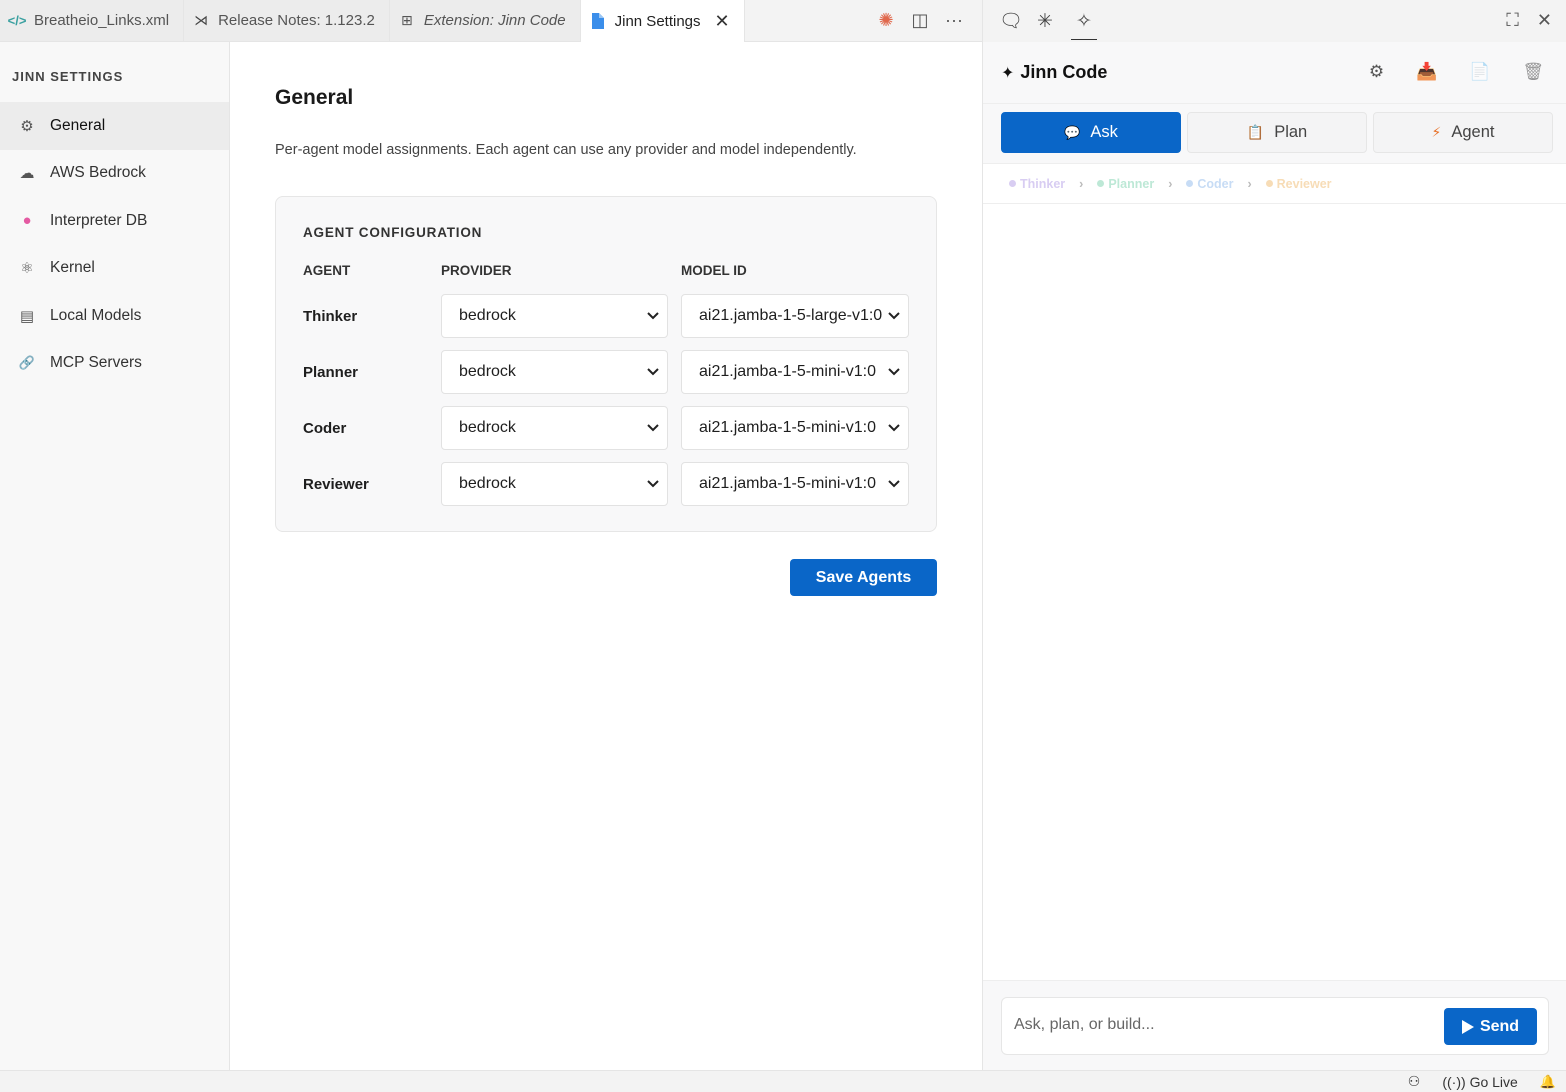 The image size is (1566, 1092). What do you see at coordinates (96, 363) in the screenshot?
I see `sidebar-item-label: MCP Servers` at bounding box center [96, 363].